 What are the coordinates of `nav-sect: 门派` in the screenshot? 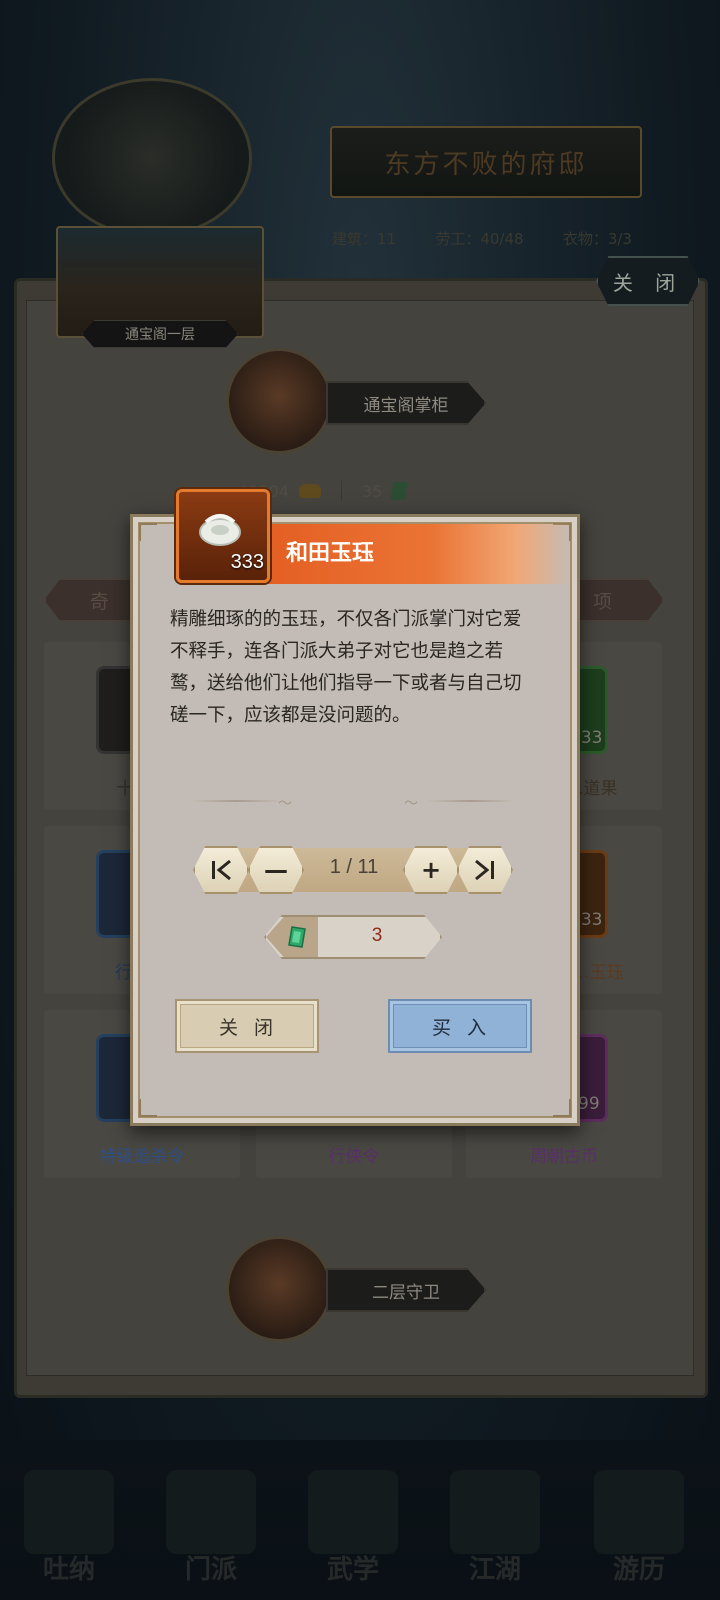 It's located at (211, 1530).